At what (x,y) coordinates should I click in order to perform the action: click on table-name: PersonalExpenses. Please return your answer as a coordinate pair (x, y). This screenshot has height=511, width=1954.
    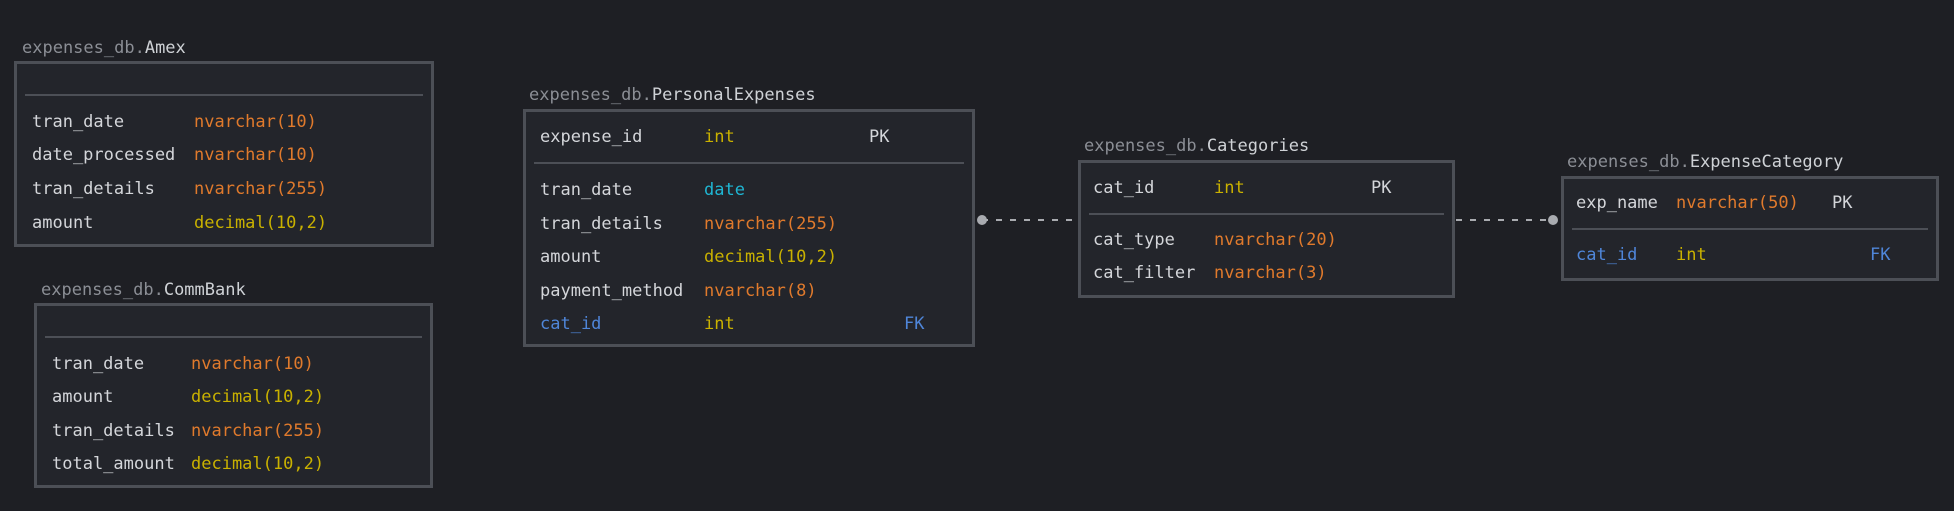
    Looking at the image, I should click on (733, 95).